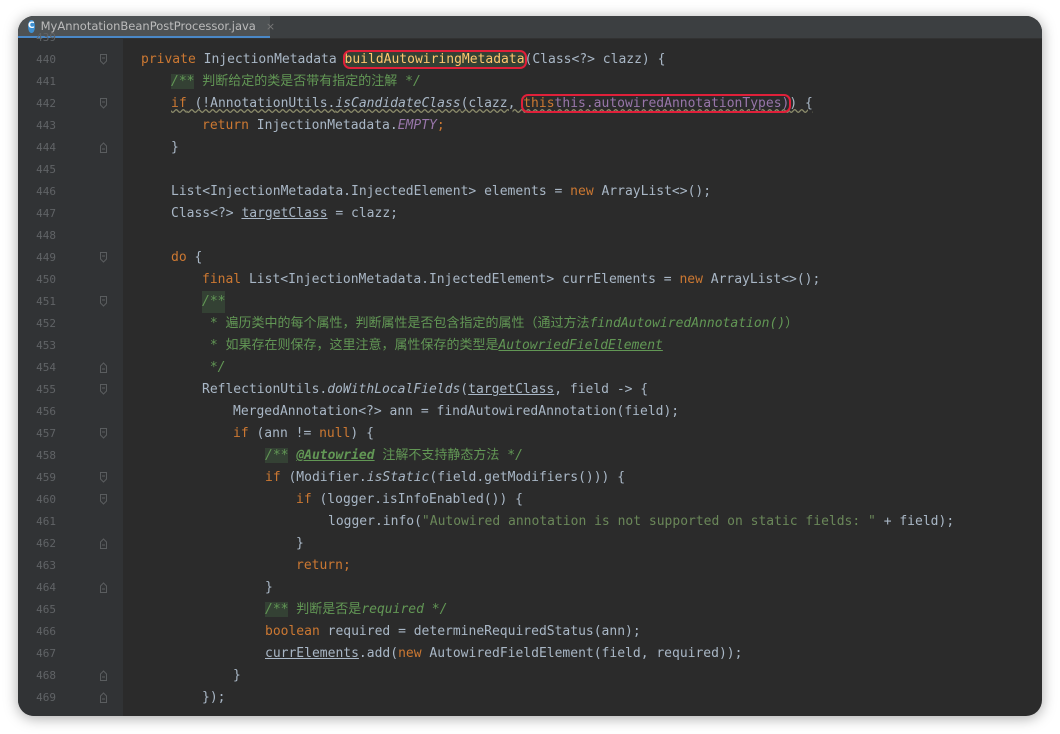 The width and height of the screenshot is (1060, 734). Describe the element at coordinates (46, 653) in the screenshot. I see `line-number: 467` at that location.